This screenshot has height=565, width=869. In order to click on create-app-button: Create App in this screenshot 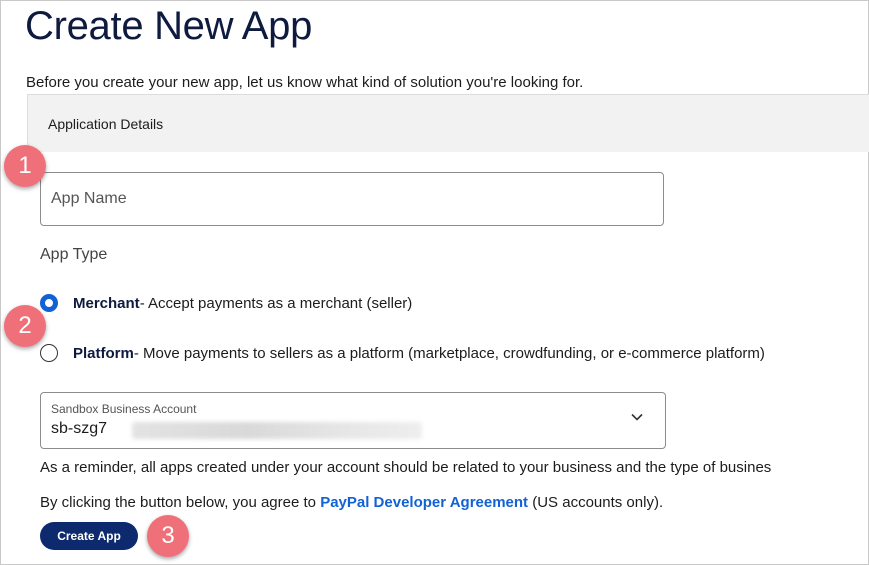, I will do `click(89, 536)`.